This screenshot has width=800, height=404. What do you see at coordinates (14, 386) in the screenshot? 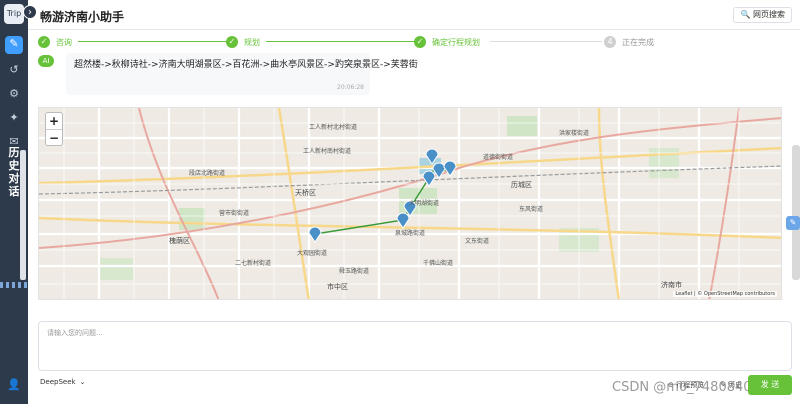
I see `user-icon: 👤` at bounding box center [14, 386].